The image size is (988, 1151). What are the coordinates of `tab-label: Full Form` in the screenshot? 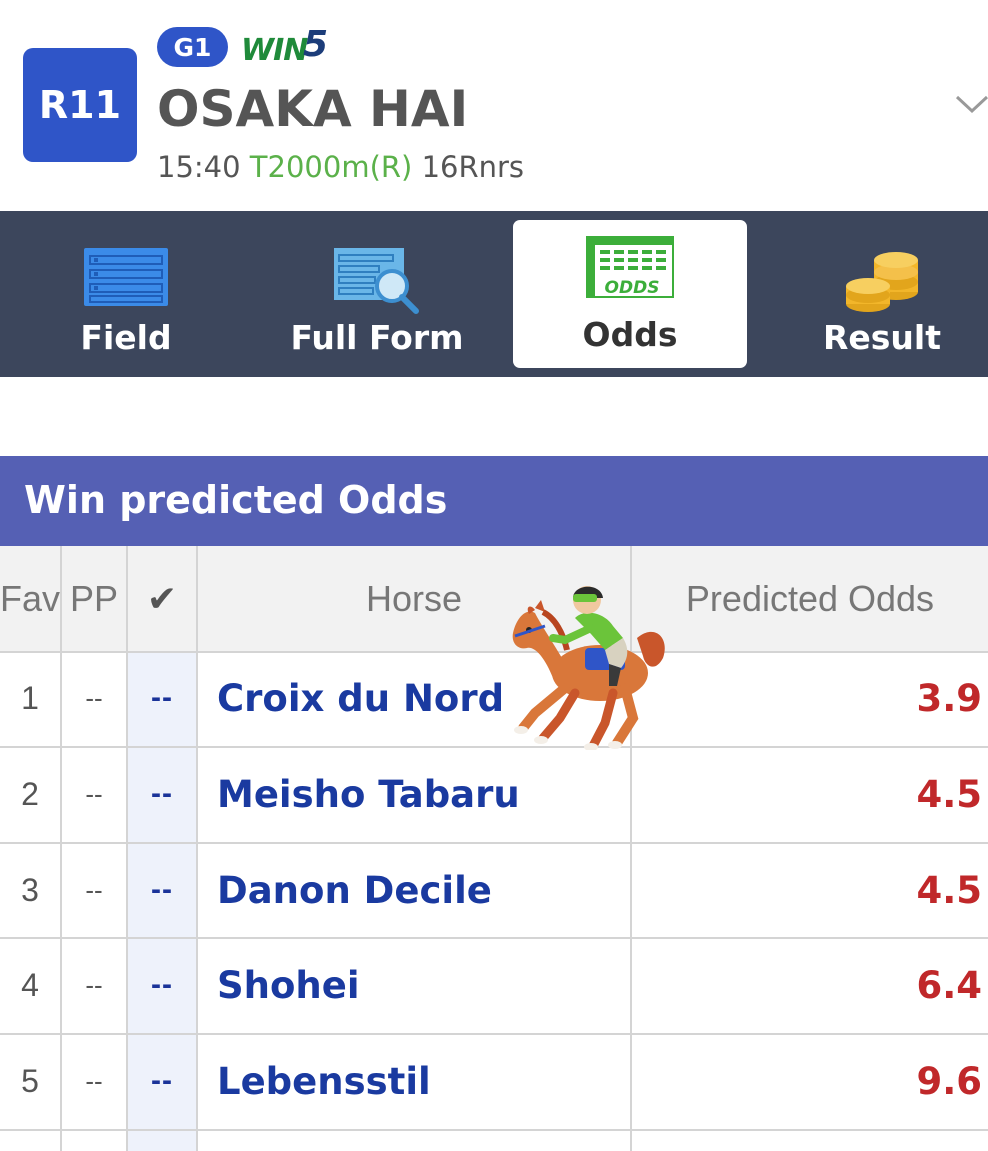 It's located at (377, 337).